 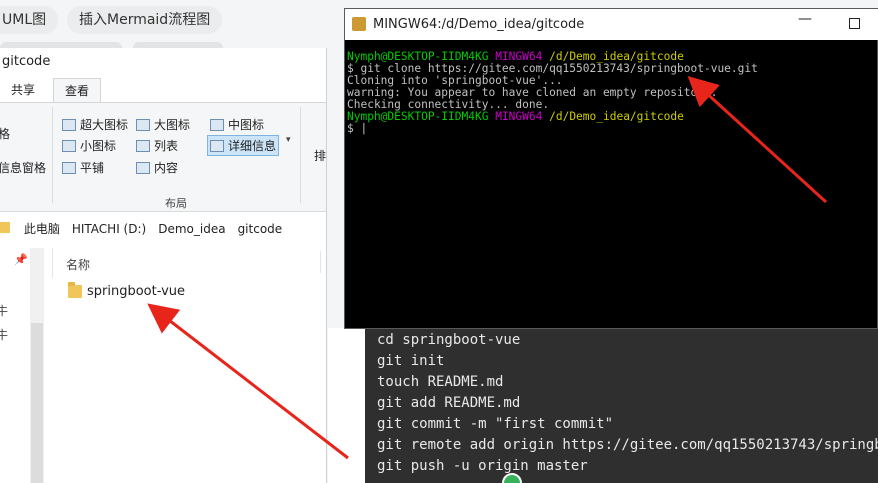 What do you see at coordinates (5, 133) in the screenshot?
I see `navigation-pane-button: 格` at bounding box center [5, 133].